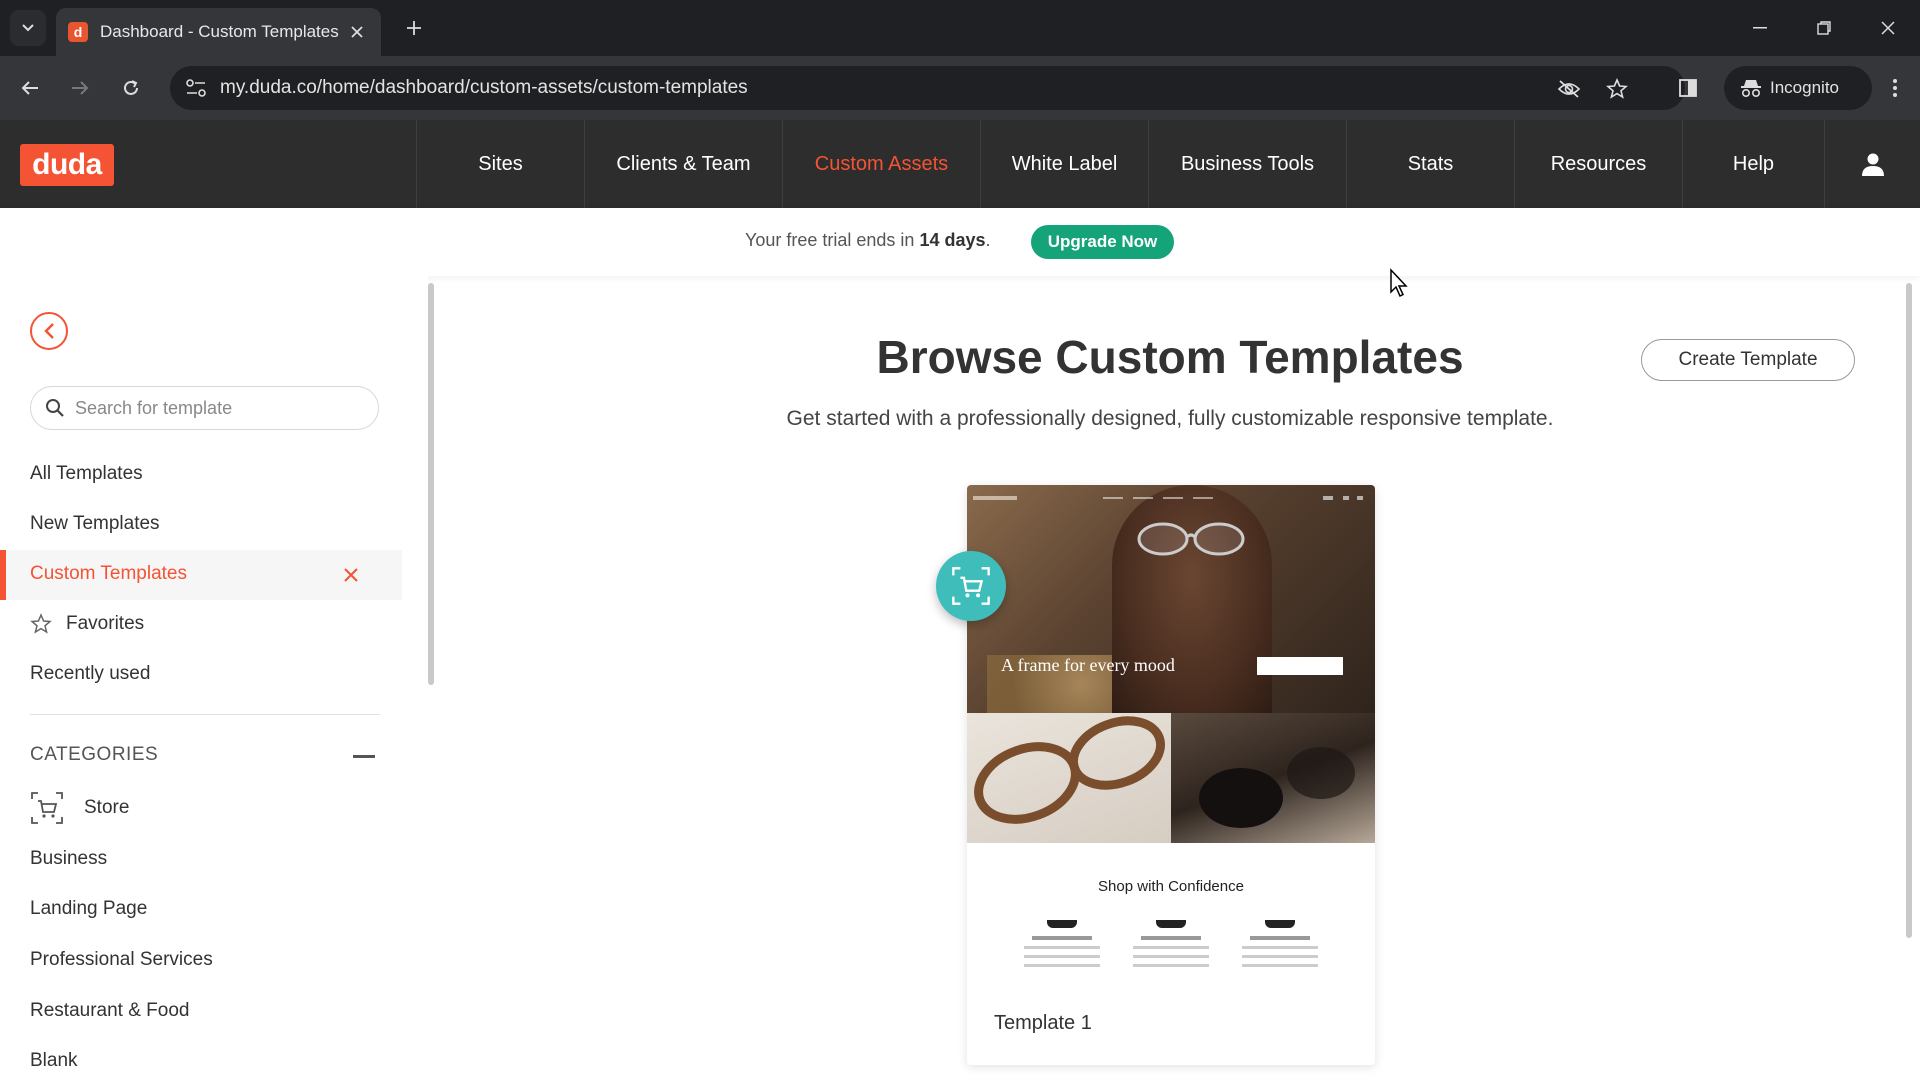 This screenshot has width=1920, height=1081. What do you see at coordinates (1192, 599) in the screenshot?
I see `preview-portrait` at bounding box center [1192, 599].